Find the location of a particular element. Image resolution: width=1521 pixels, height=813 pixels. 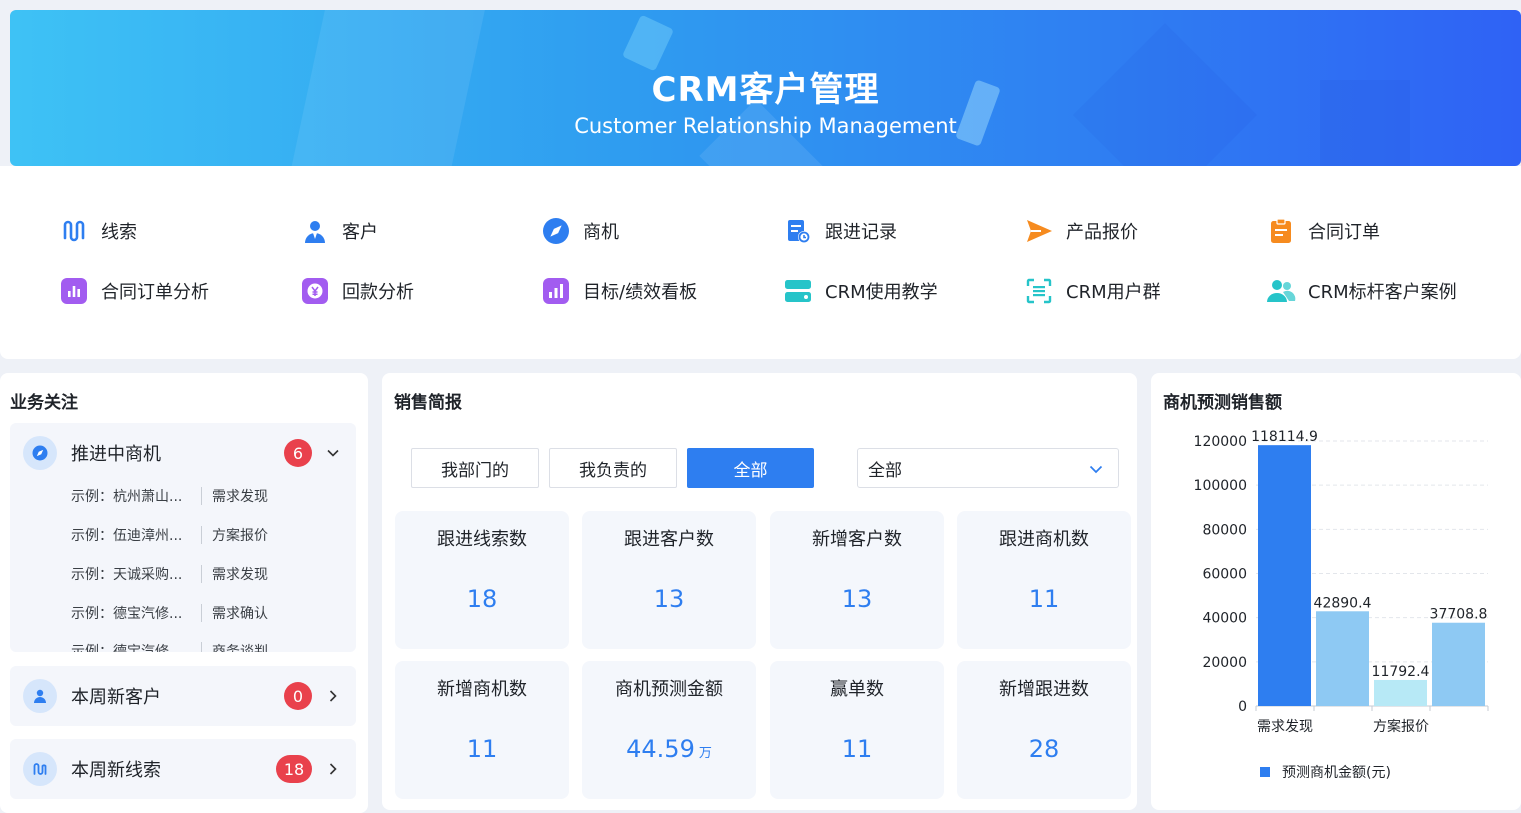

nav-quote: 产品报价 is located at coordinates (1081, 231).